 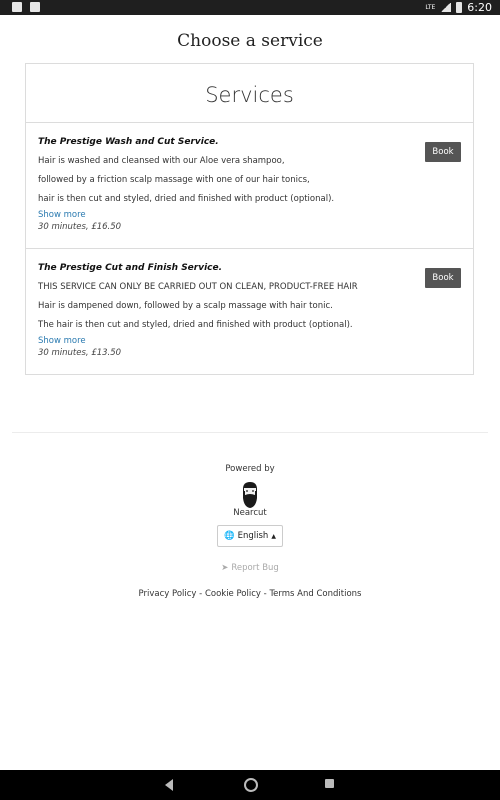 I want to click on brand-name: Nearcut, so click(x=250, y=513).